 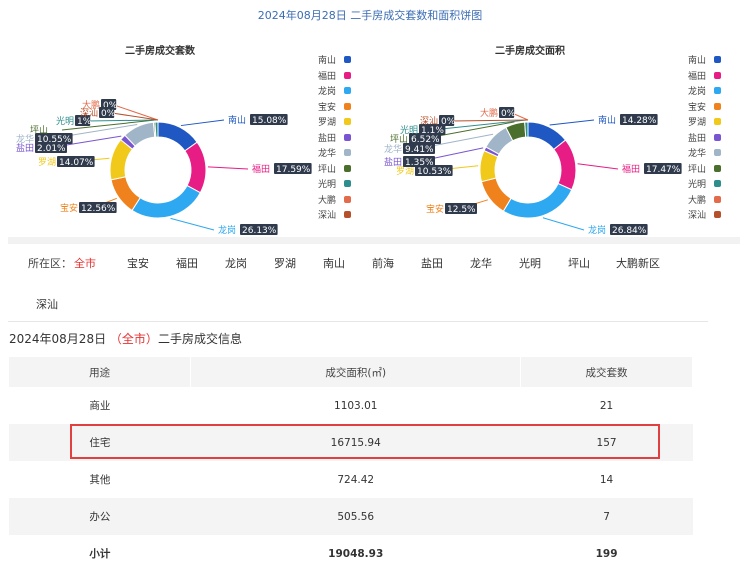 What do you see at coordinates (393, 162) in the screenshot?
I see `slice-name-label: 盐田` at bounding box center [393, 162].